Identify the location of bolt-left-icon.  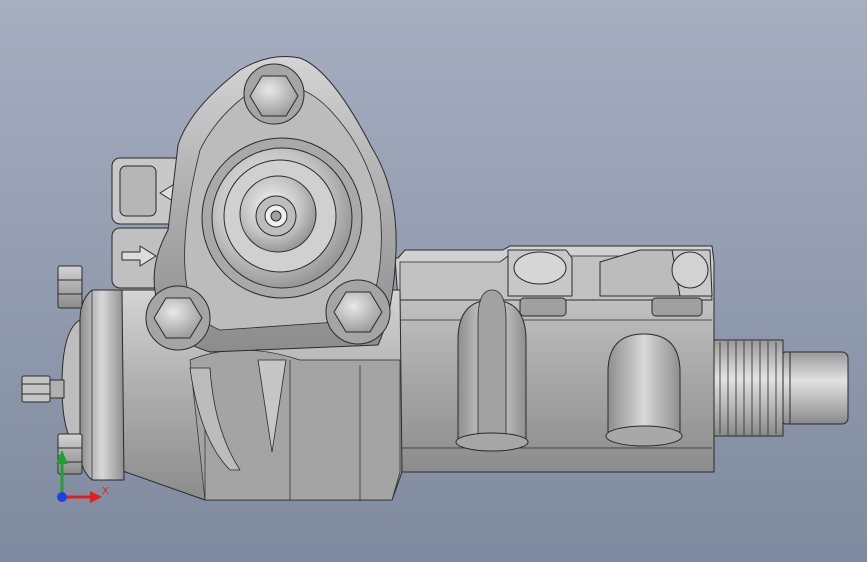
(178, 318).